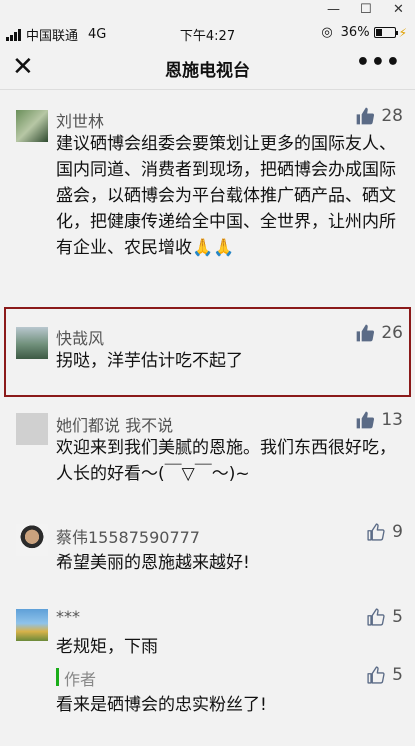 The image size is (415, 746). What do you see at coordinates (57, 677) in the screenshot?
I see `author-reply-bar` at bounding box center [57, 677].